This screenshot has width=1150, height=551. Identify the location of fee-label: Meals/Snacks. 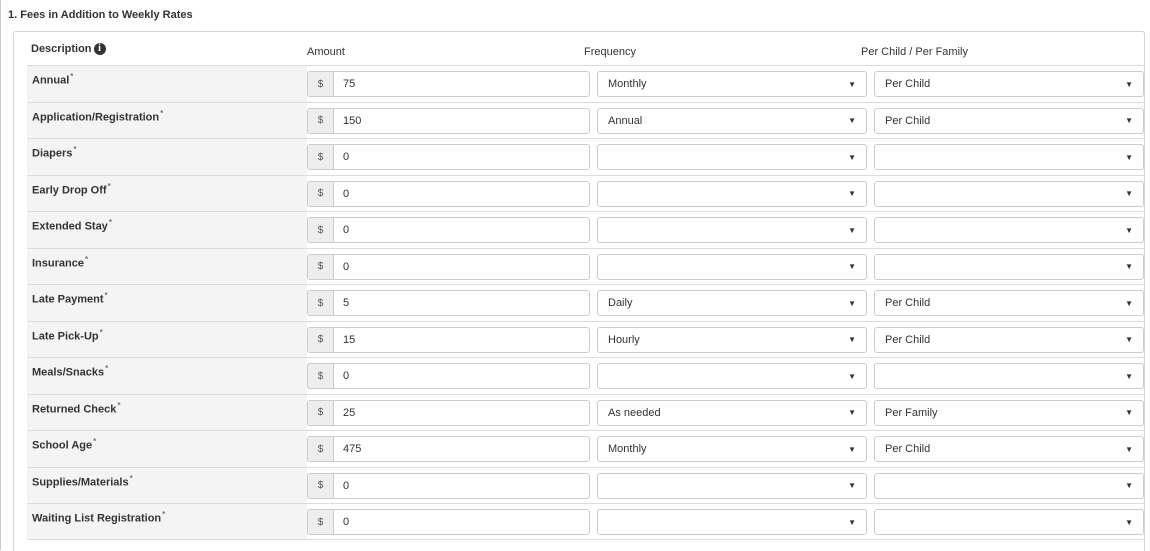
(68, 372).